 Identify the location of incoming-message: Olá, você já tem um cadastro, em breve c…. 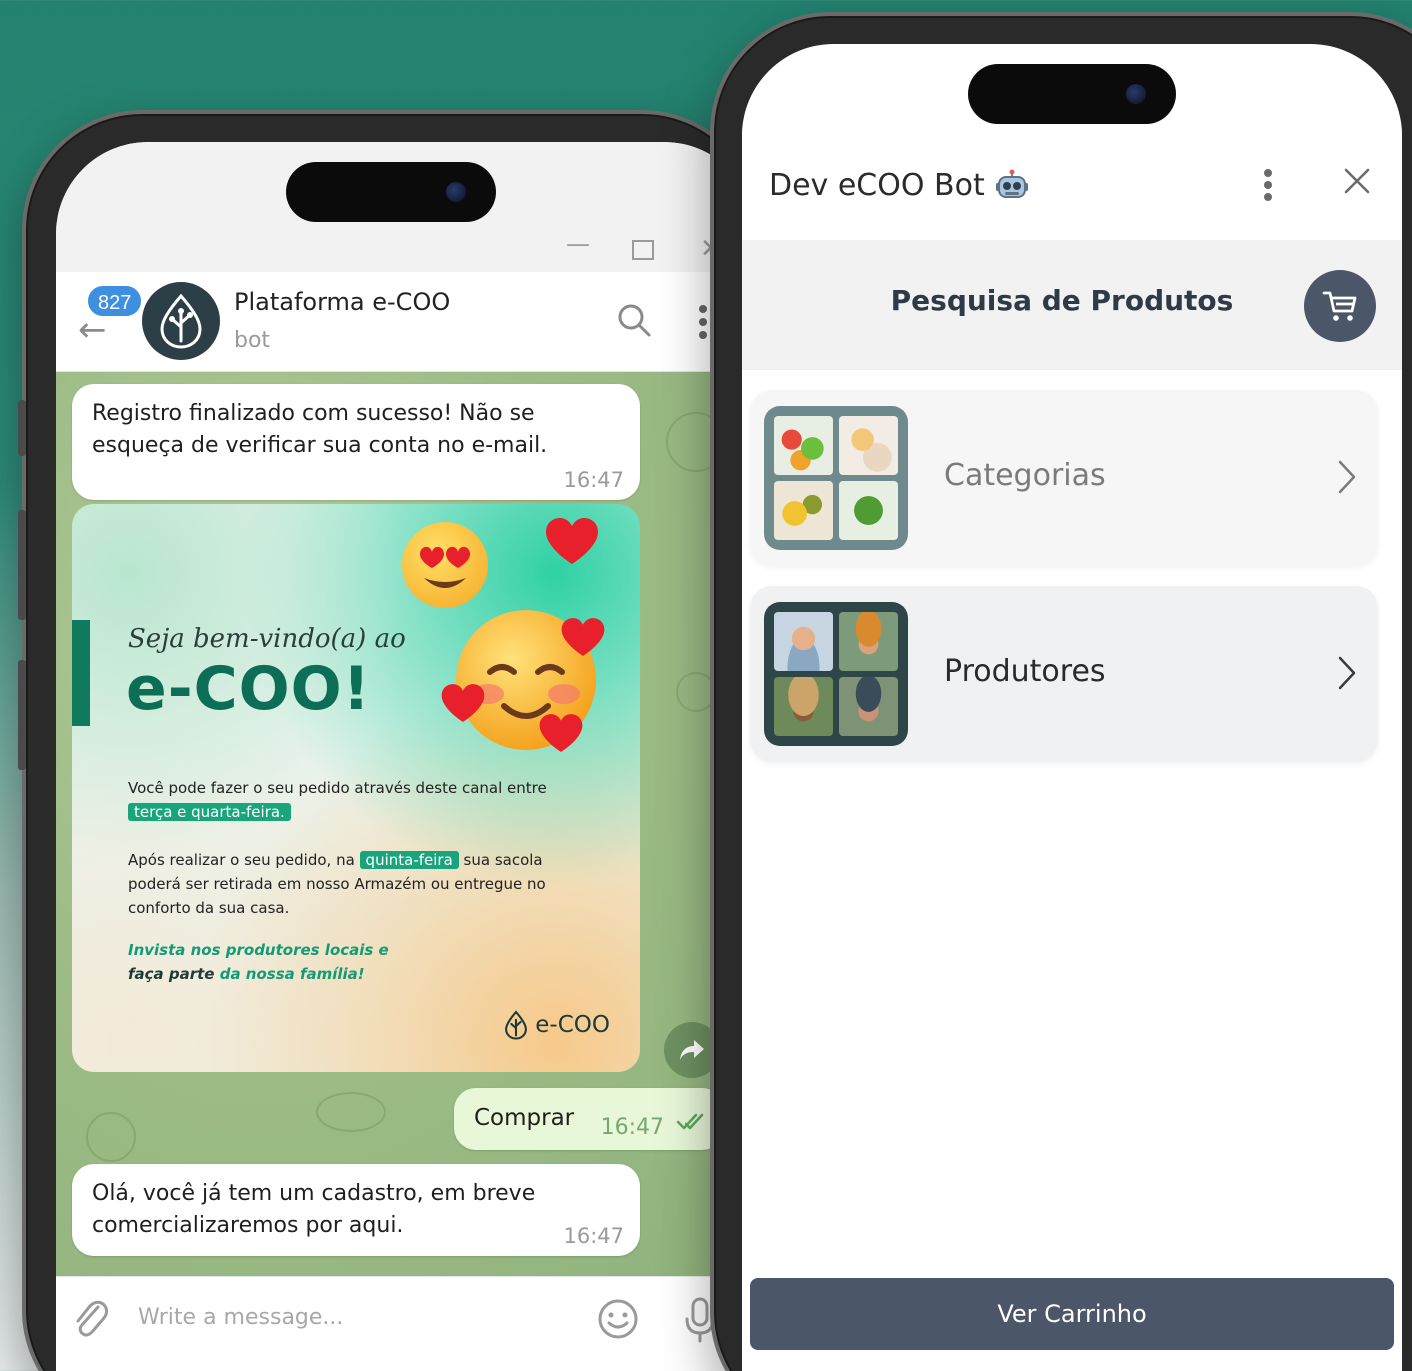
(356, 1210).